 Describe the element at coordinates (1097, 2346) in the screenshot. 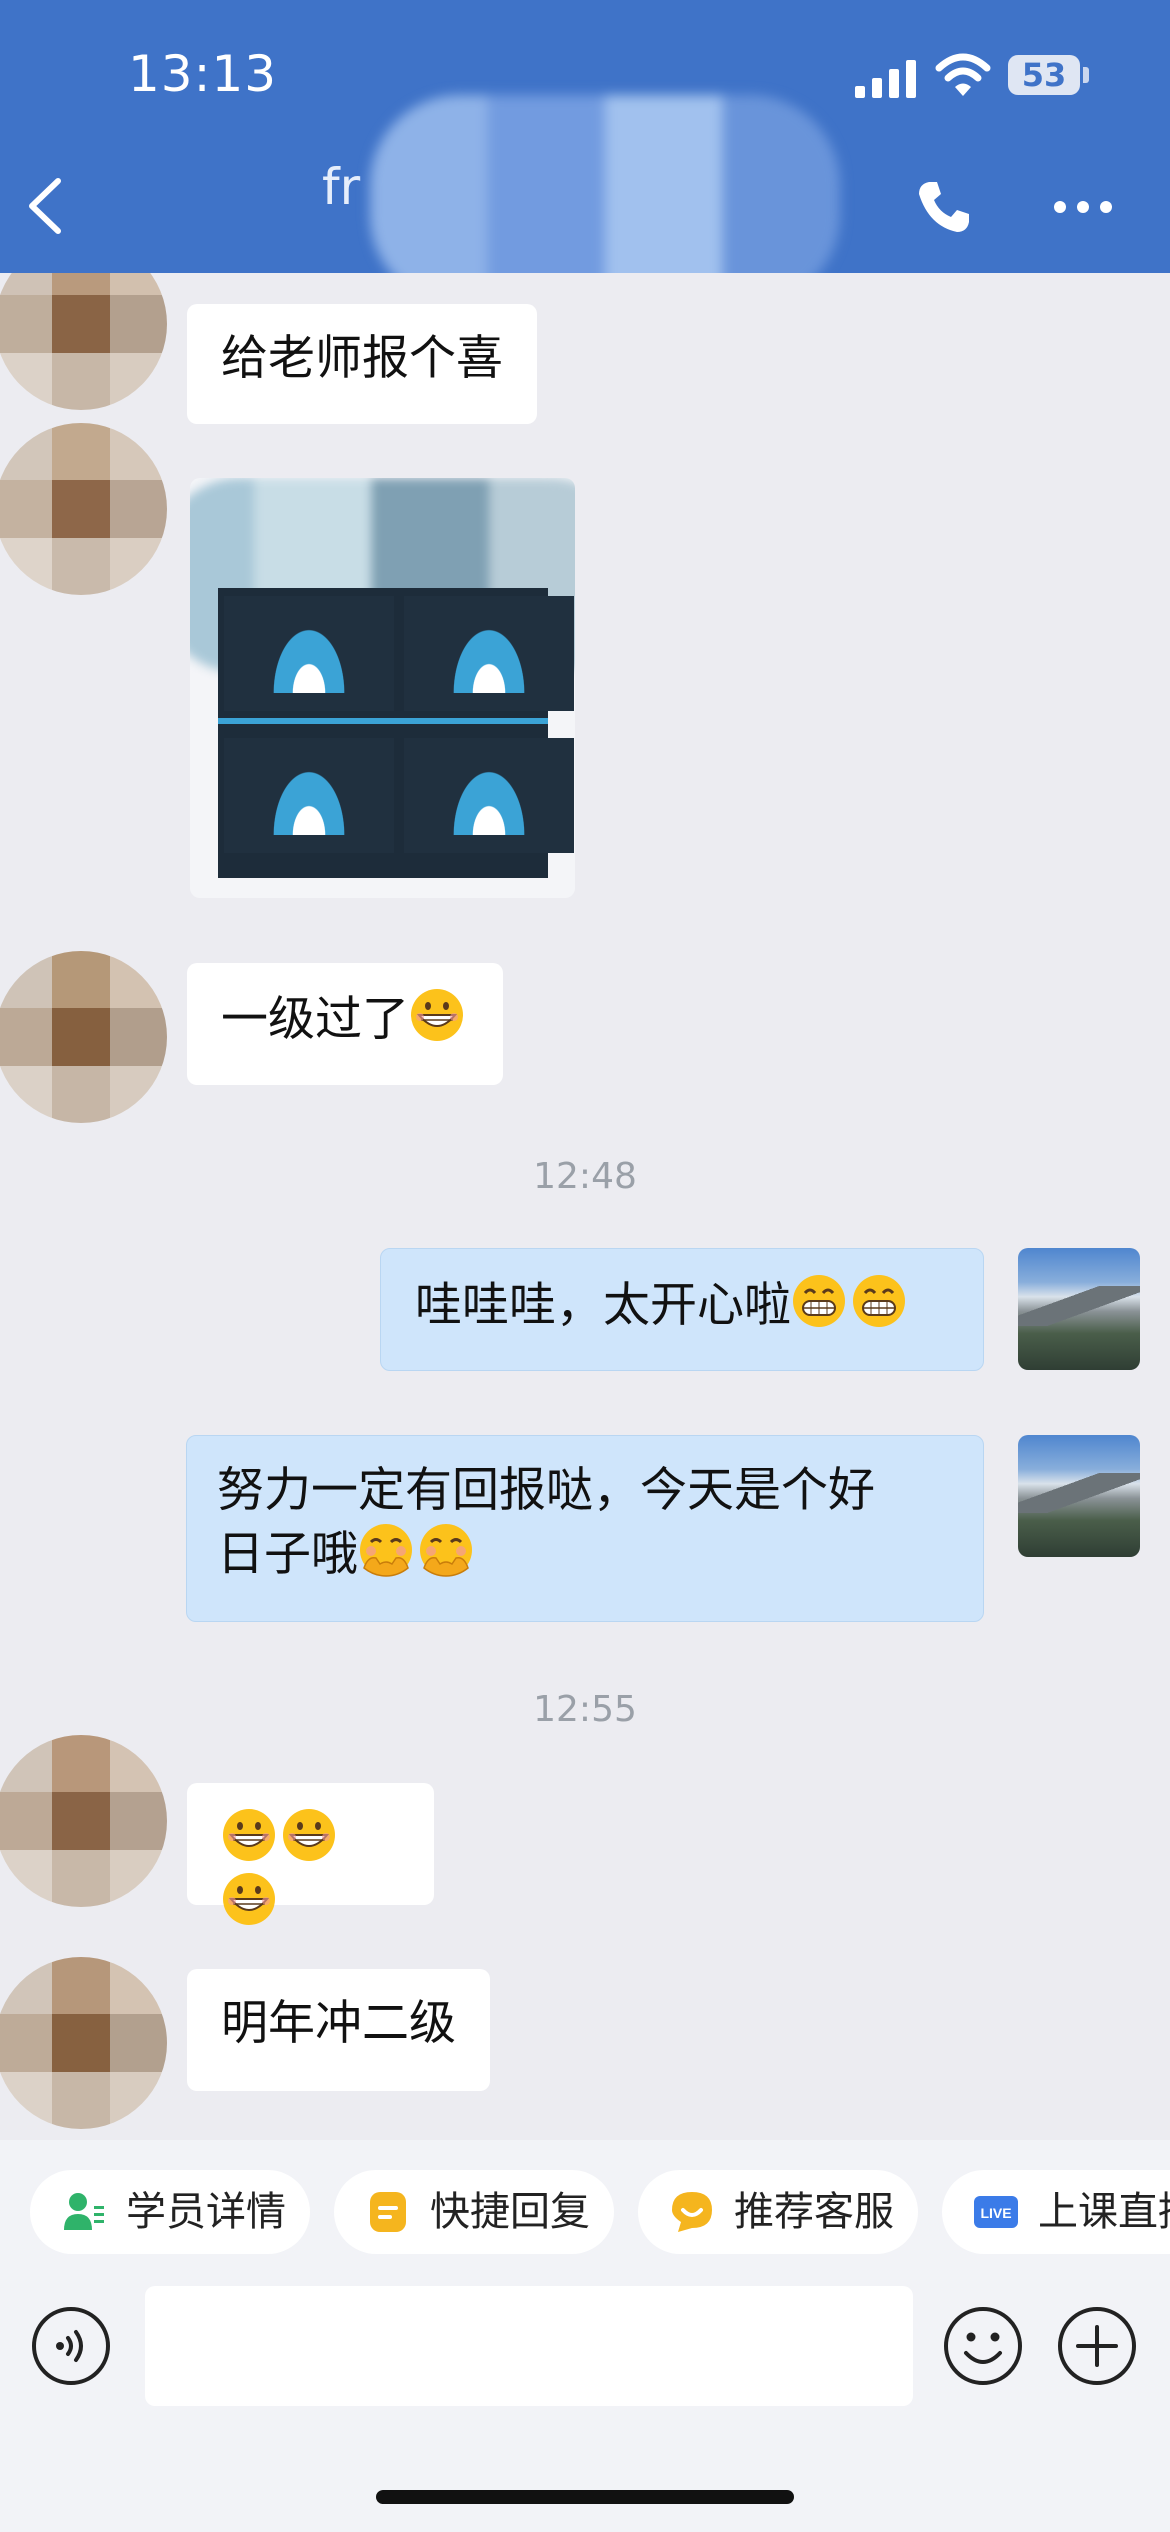

I see `add-attachment-icon` at that location.